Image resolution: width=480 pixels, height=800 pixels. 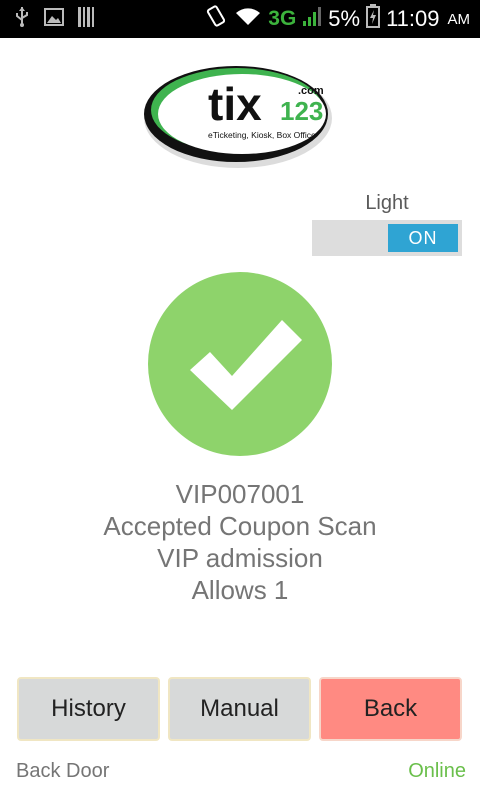 I want to click on clock-time: 11:09, so click(x=413, y=18).